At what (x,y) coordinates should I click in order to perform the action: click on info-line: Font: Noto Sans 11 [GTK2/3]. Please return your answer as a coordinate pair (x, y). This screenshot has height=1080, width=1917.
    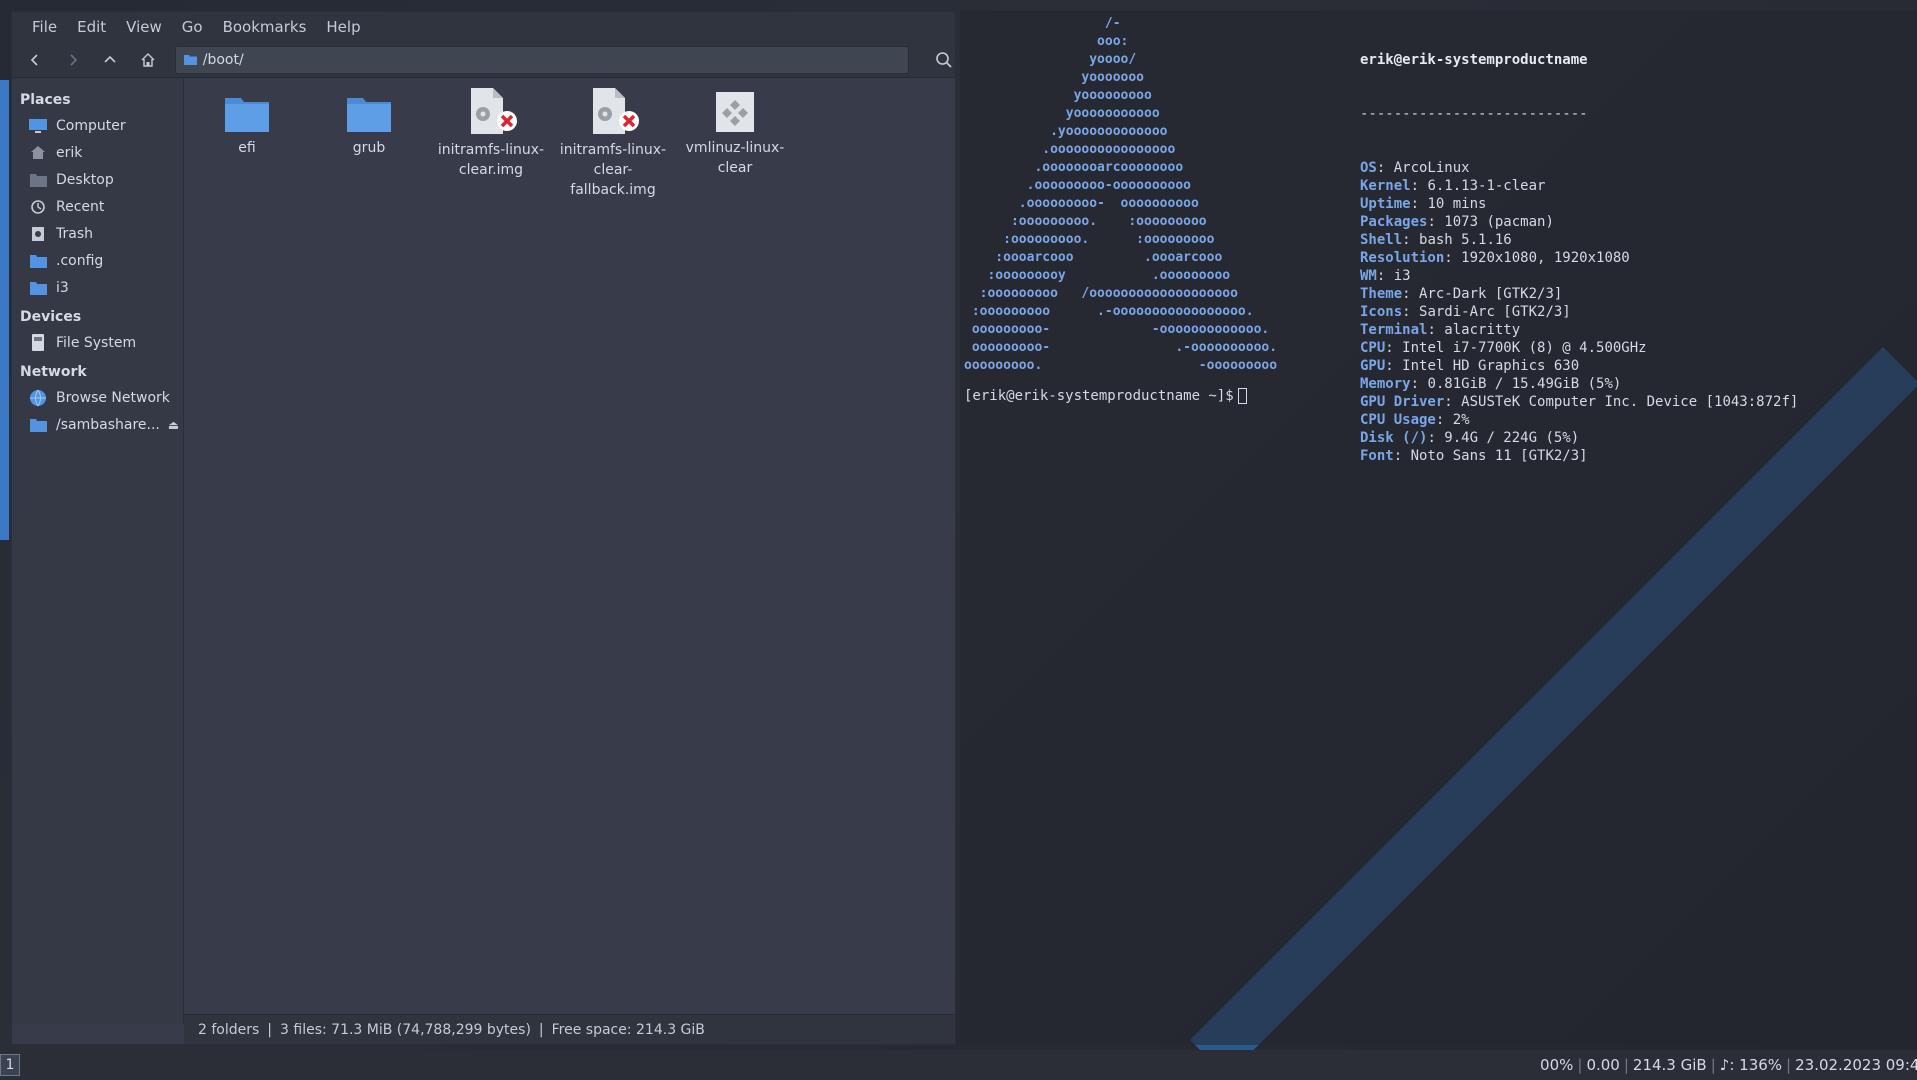
    Looking at the image, I should click on (1579, 456).